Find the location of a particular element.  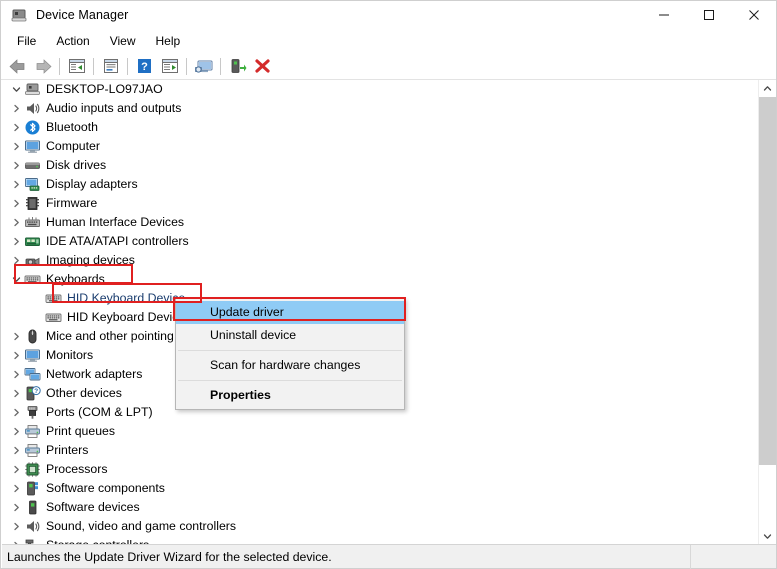

tree-item-print-queues: Print queues is located at coordinates (380, 431).